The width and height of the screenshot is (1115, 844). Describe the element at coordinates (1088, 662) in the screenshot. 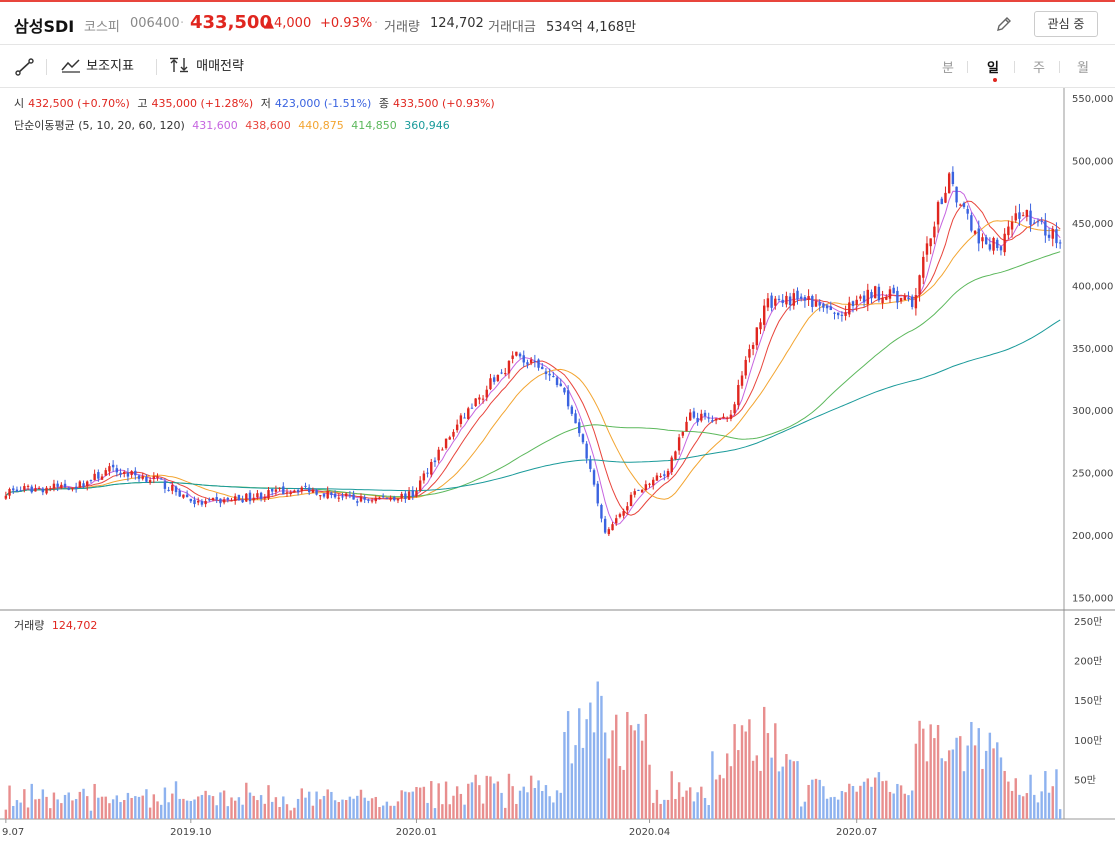

I see `volume-tick-label: 200만` at that location.